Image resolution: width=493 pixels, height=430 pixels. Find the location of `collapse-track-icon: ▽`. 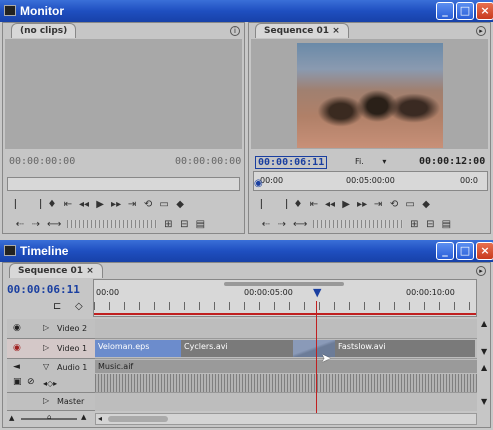

collapse-track-icon: ▽ is located at coordinates (46, 366).